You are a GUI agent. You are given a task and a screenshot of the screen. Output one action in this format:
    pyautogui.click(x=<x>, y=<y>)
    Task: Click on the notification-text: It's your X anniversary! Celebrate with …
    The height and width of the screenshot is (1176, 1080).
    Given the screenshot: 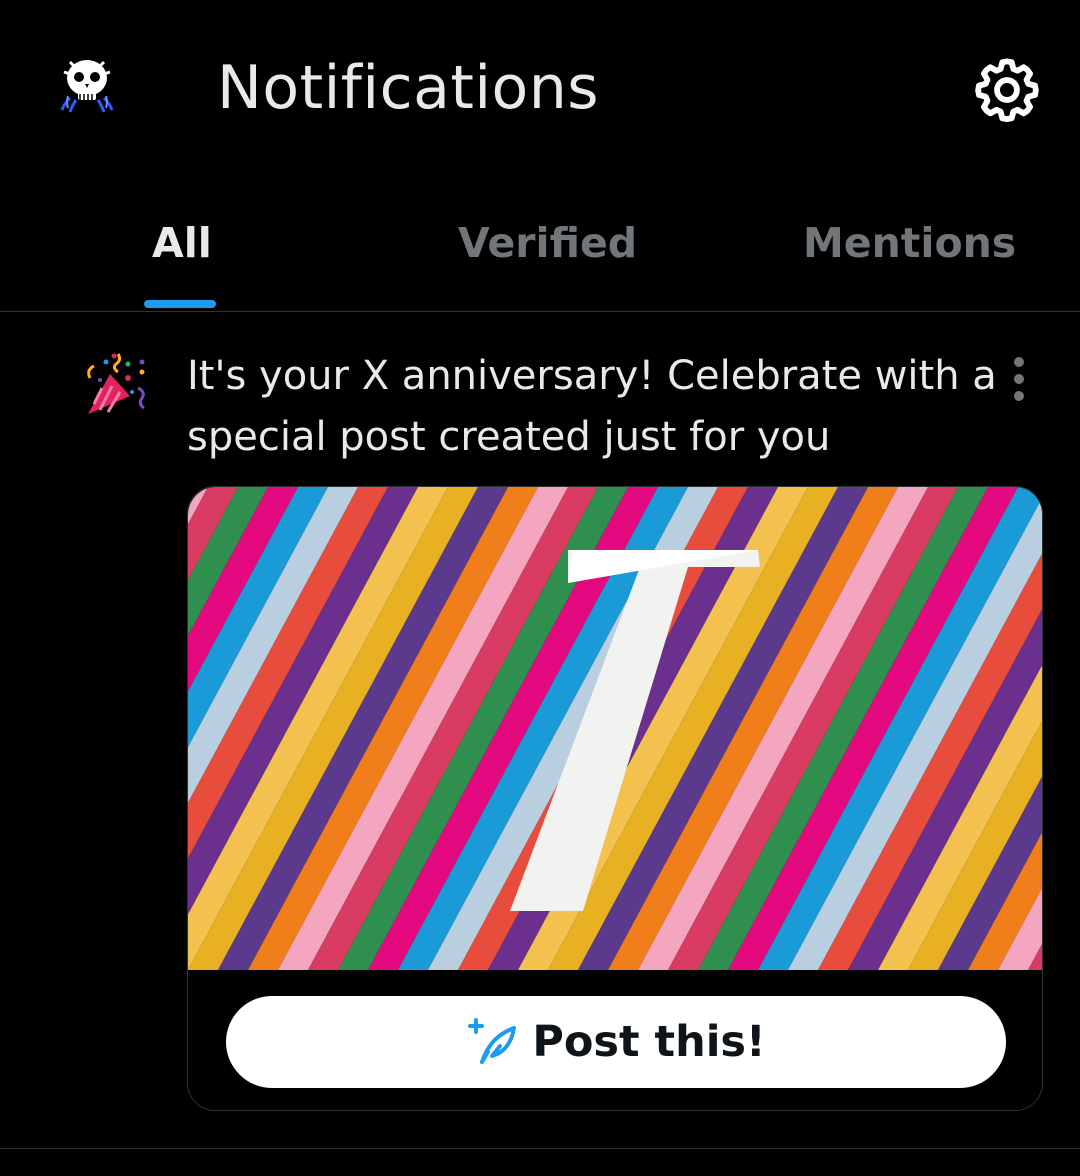 What is the action you would take?
    pyautogui.click(x=592, y=406)
    